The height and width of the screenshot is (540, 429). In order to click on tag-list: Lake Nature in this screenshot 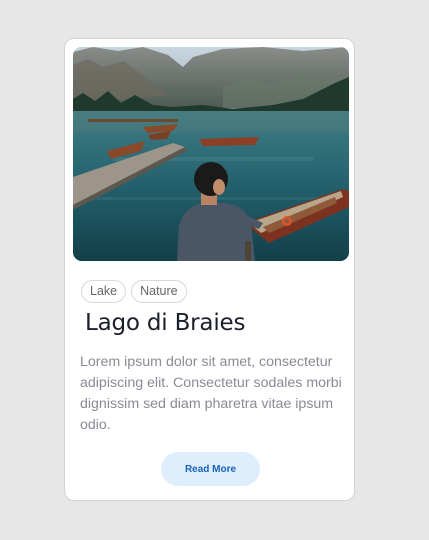, I will do `click(134, 291)`.